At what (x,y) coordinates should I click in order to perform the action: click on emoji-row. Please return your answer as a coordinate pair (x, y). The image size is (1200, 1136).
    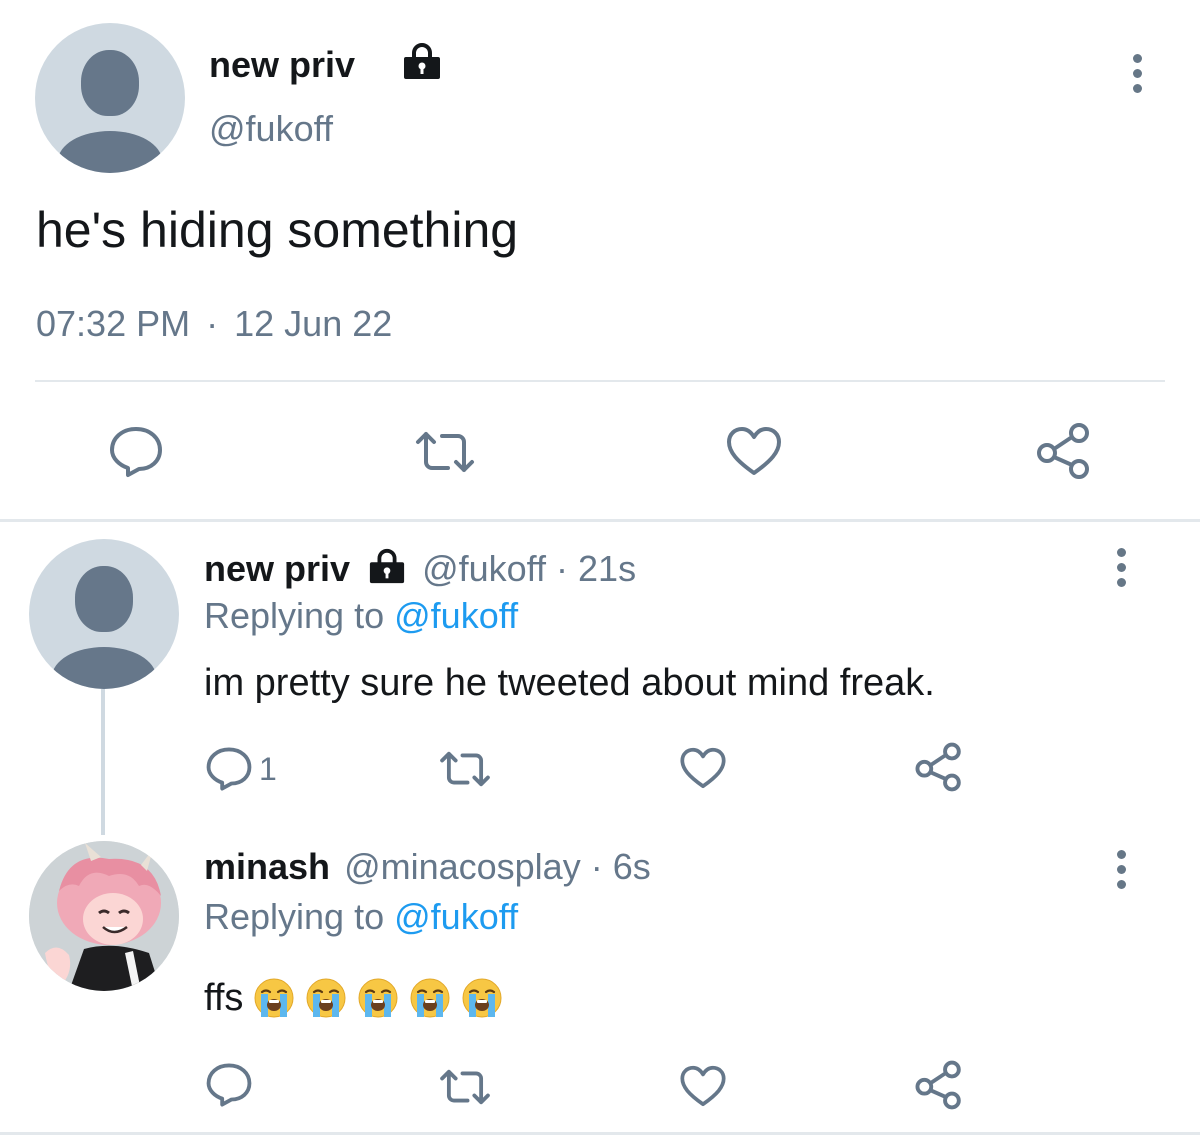
    Looking at the image, I should click on (373, 998).